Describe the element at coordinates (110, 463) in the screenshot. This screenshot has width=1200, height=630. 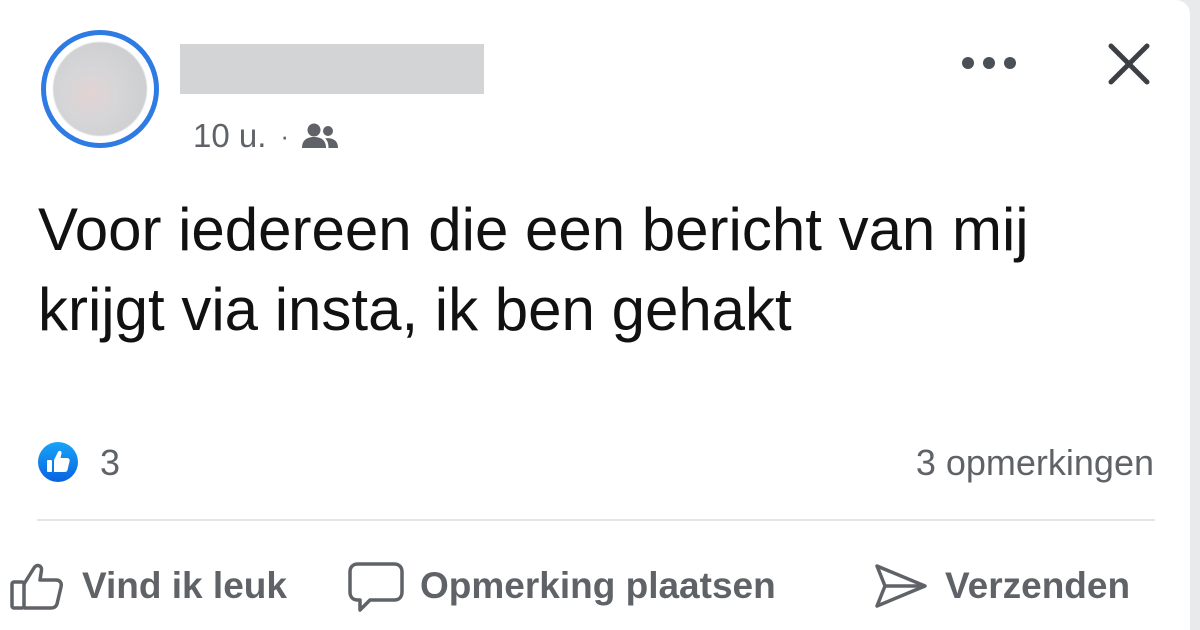
I see `reaction-count: 3` at that location.